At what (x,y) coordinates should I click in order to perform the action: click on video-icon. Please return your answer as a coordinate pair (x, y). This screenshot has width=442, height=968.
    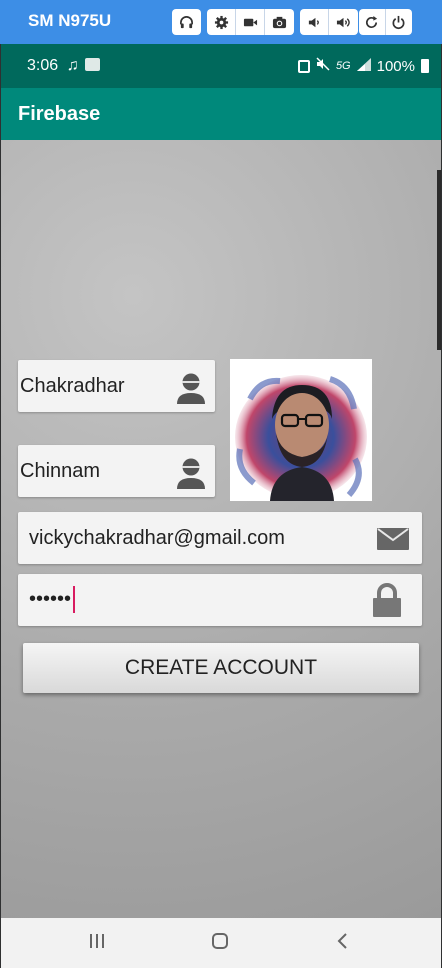
    Looking at the image, I should click on (250, 22).